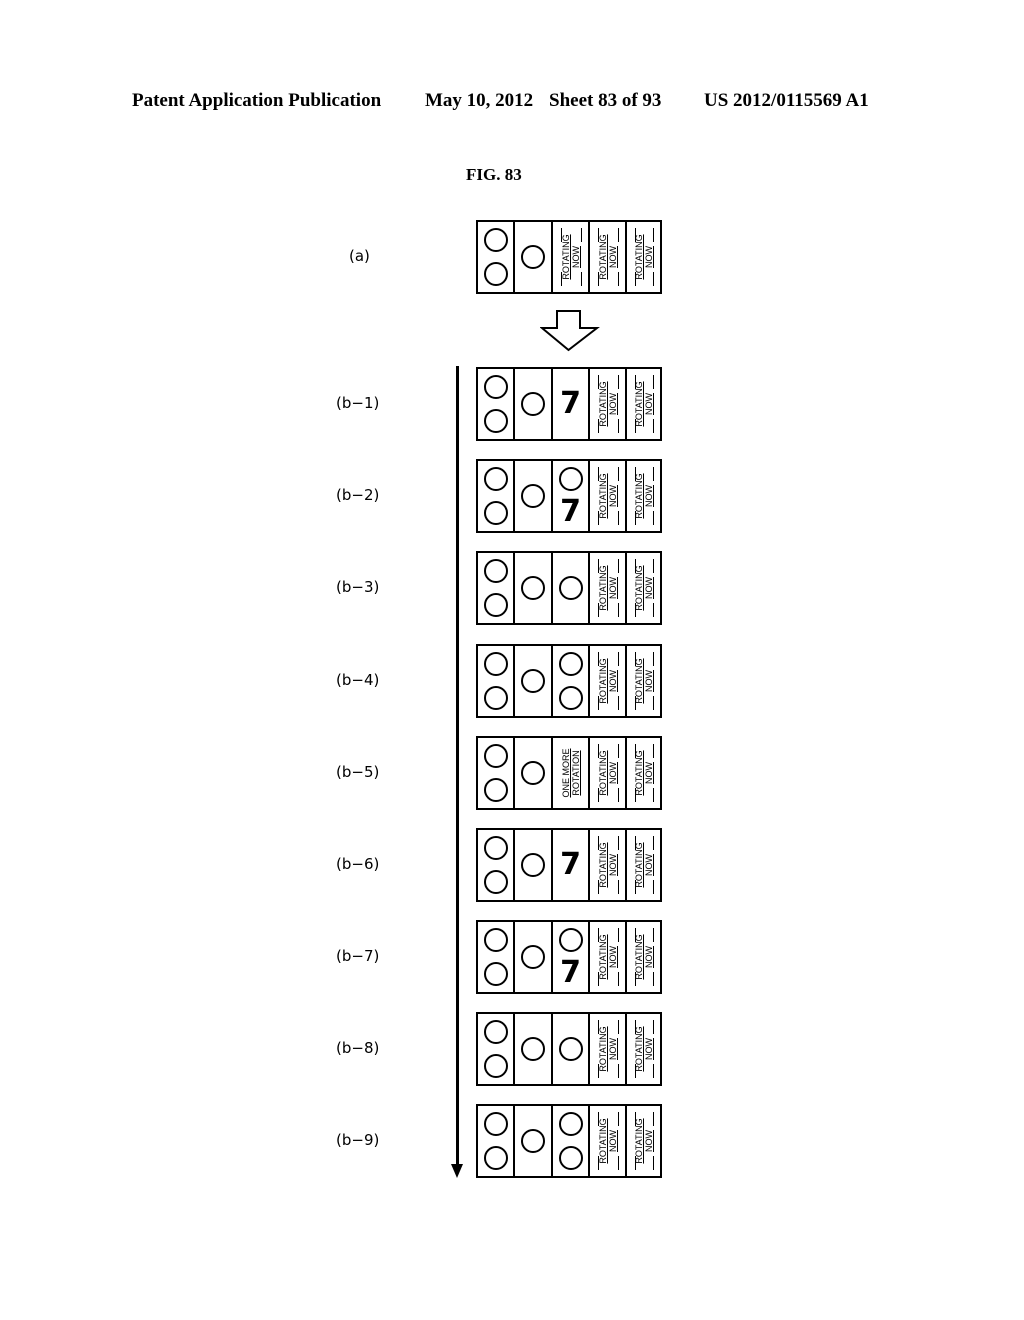 The image size is (1024, 1320). Describe the element at coordinates (358, 772) in the screenshot. I see `panel-label: (b−5)` at that location.